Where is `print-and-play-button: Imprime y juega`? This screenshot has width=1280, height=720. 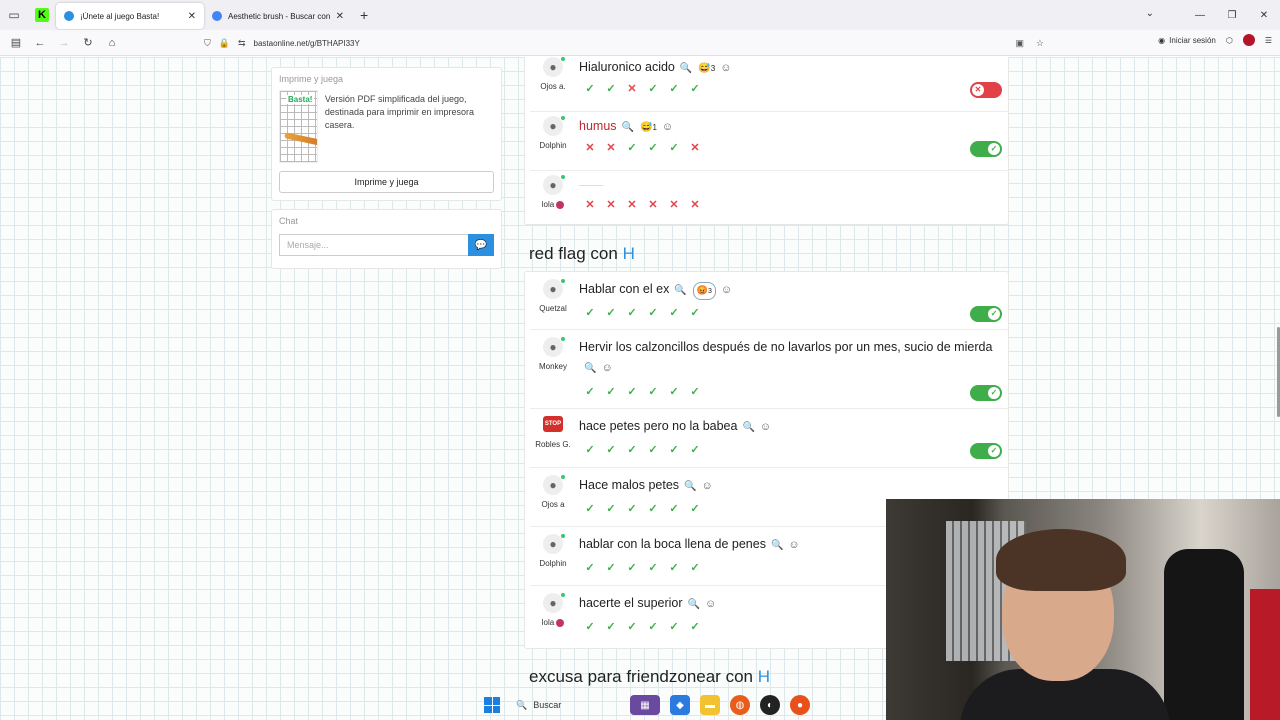 print-and-play-button: Imprime y juega is located at coordinates (386, 182).